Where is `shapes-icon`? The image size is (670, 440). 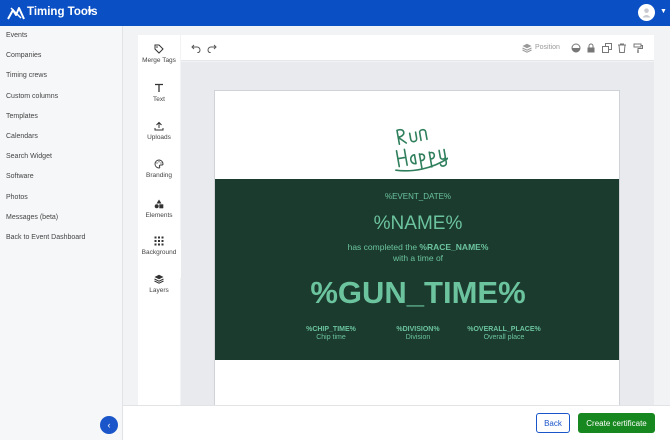 shapes-icon is located at coordinates (159, 204).